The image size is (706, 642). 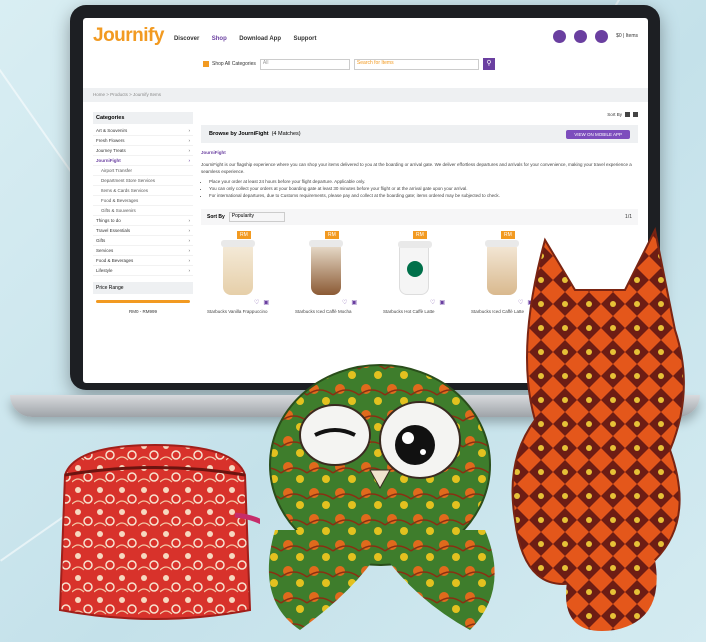 What do you see at coordinates (143, 271) in the screenshot?
I see `sidebar-item: Lifestyle ›` at bounding box center [143, 271].